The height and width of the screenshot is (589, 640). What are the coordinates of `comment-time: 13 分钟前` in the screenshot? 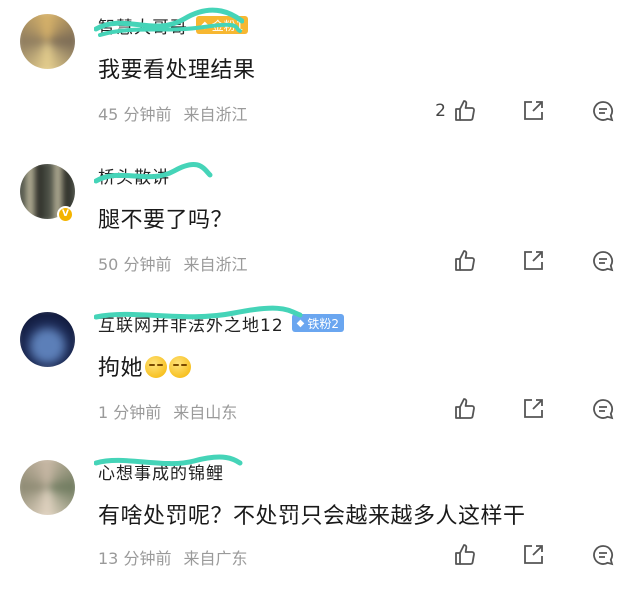 It's located at (135, 558).